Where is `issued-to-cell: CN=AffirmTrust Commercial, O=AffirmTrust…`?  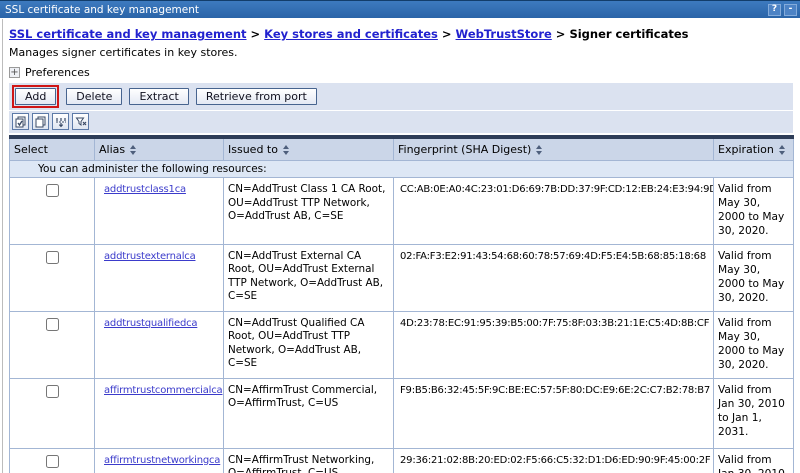
issued-to-cell: CN=AffirmTrust Commercial, O=AffirmTrust… is located at coordinates (308, 413).